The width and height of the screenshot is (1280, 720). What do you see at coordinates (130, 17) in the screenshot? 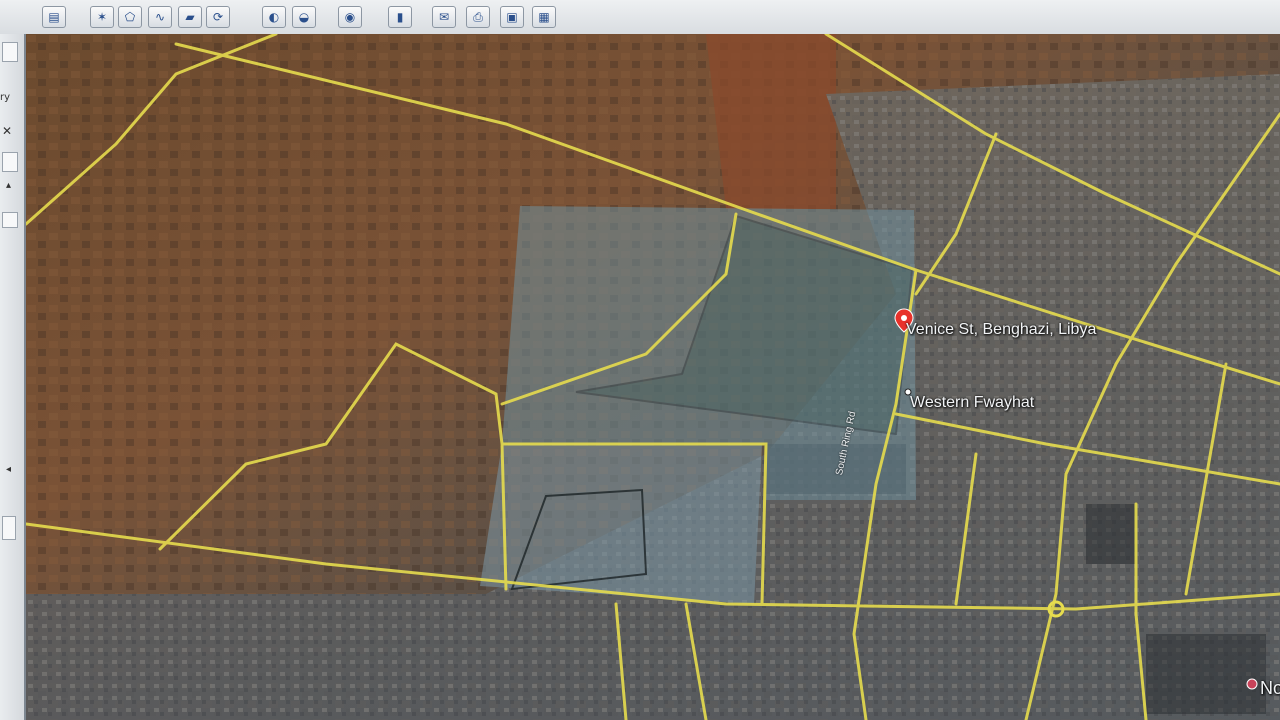
I see `polygon-icon: ⬠` at bounding box center [130, 17].